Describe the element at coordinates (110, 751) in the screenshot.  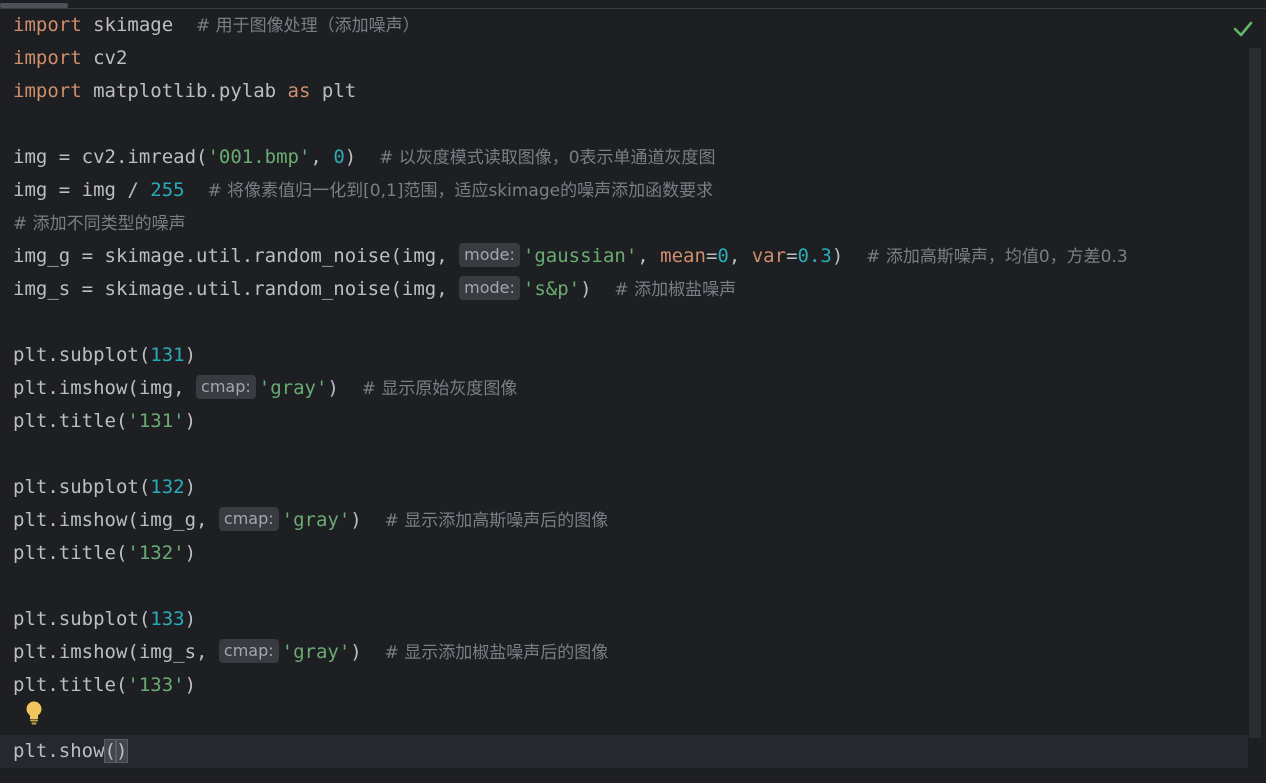
I see `matched-paren: (` at that location.